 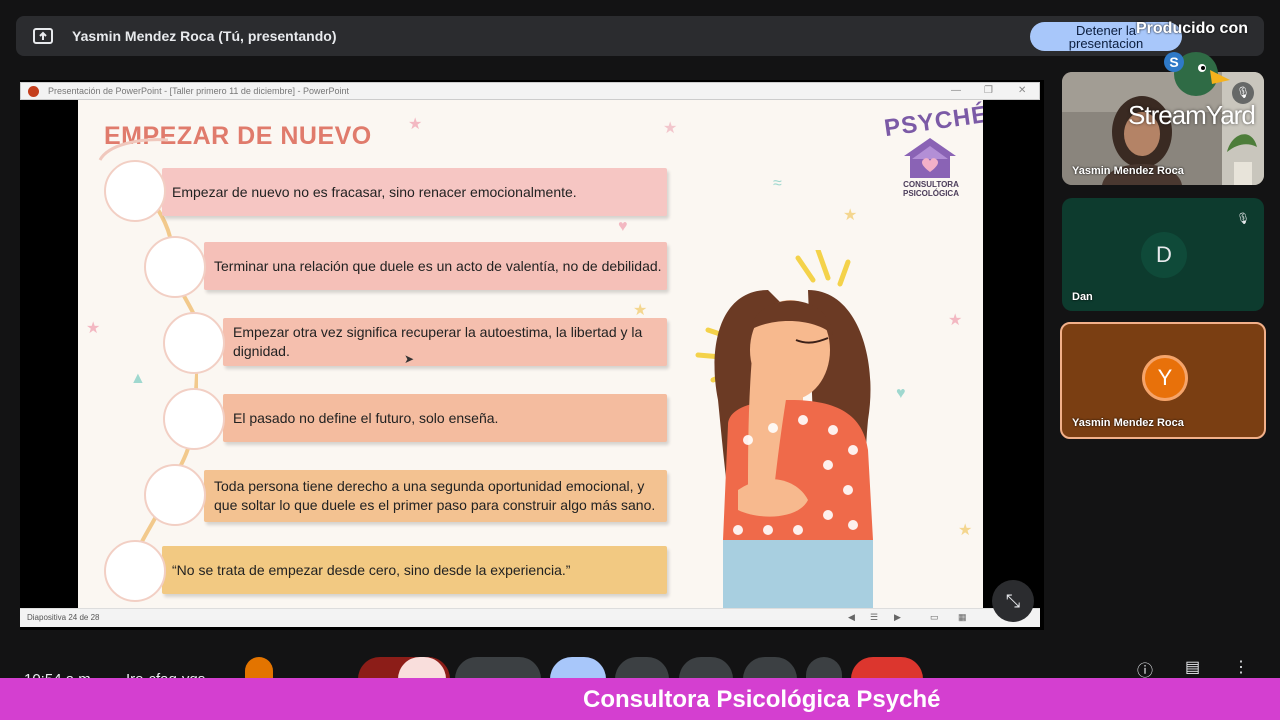 I want to click on slide-counter: Diapositiva 24 de 28, so click(x=63, y=617).